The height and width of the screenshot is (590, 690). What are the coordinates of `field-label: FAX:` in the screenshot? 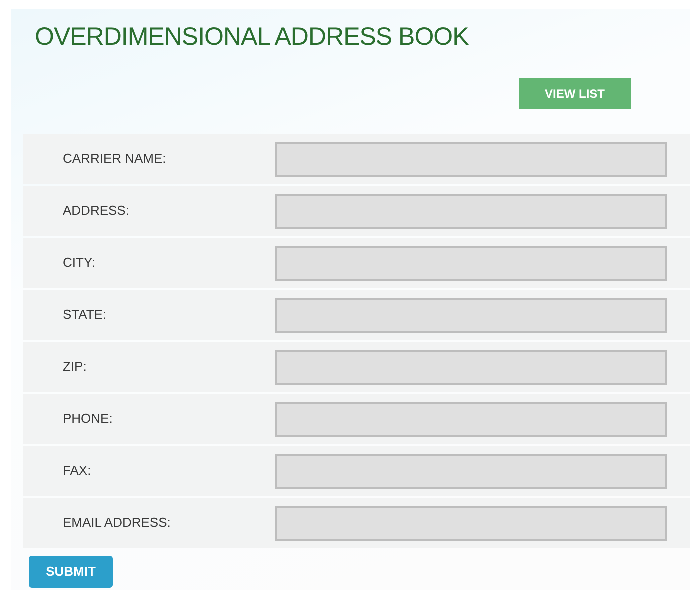 It's located at (77, 471).